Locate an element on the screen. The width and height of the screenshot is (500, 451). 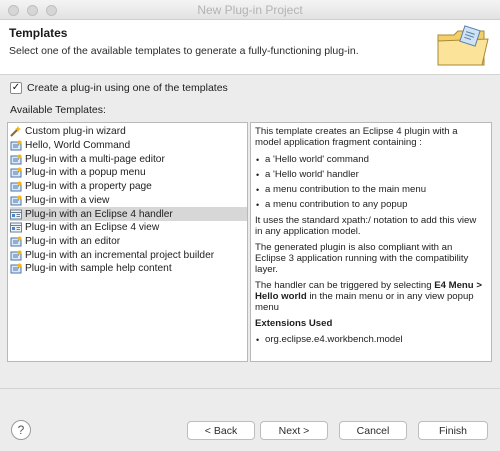
template-label: Plug-in with a multi-page editor is located at coordinates (95, 159).